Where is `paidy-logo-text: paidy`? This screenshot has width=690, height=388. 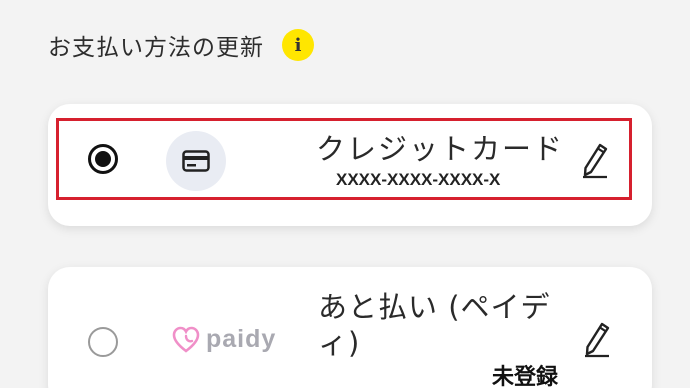 paidy-logo-text: paidy is located at coordinates (241, 339).